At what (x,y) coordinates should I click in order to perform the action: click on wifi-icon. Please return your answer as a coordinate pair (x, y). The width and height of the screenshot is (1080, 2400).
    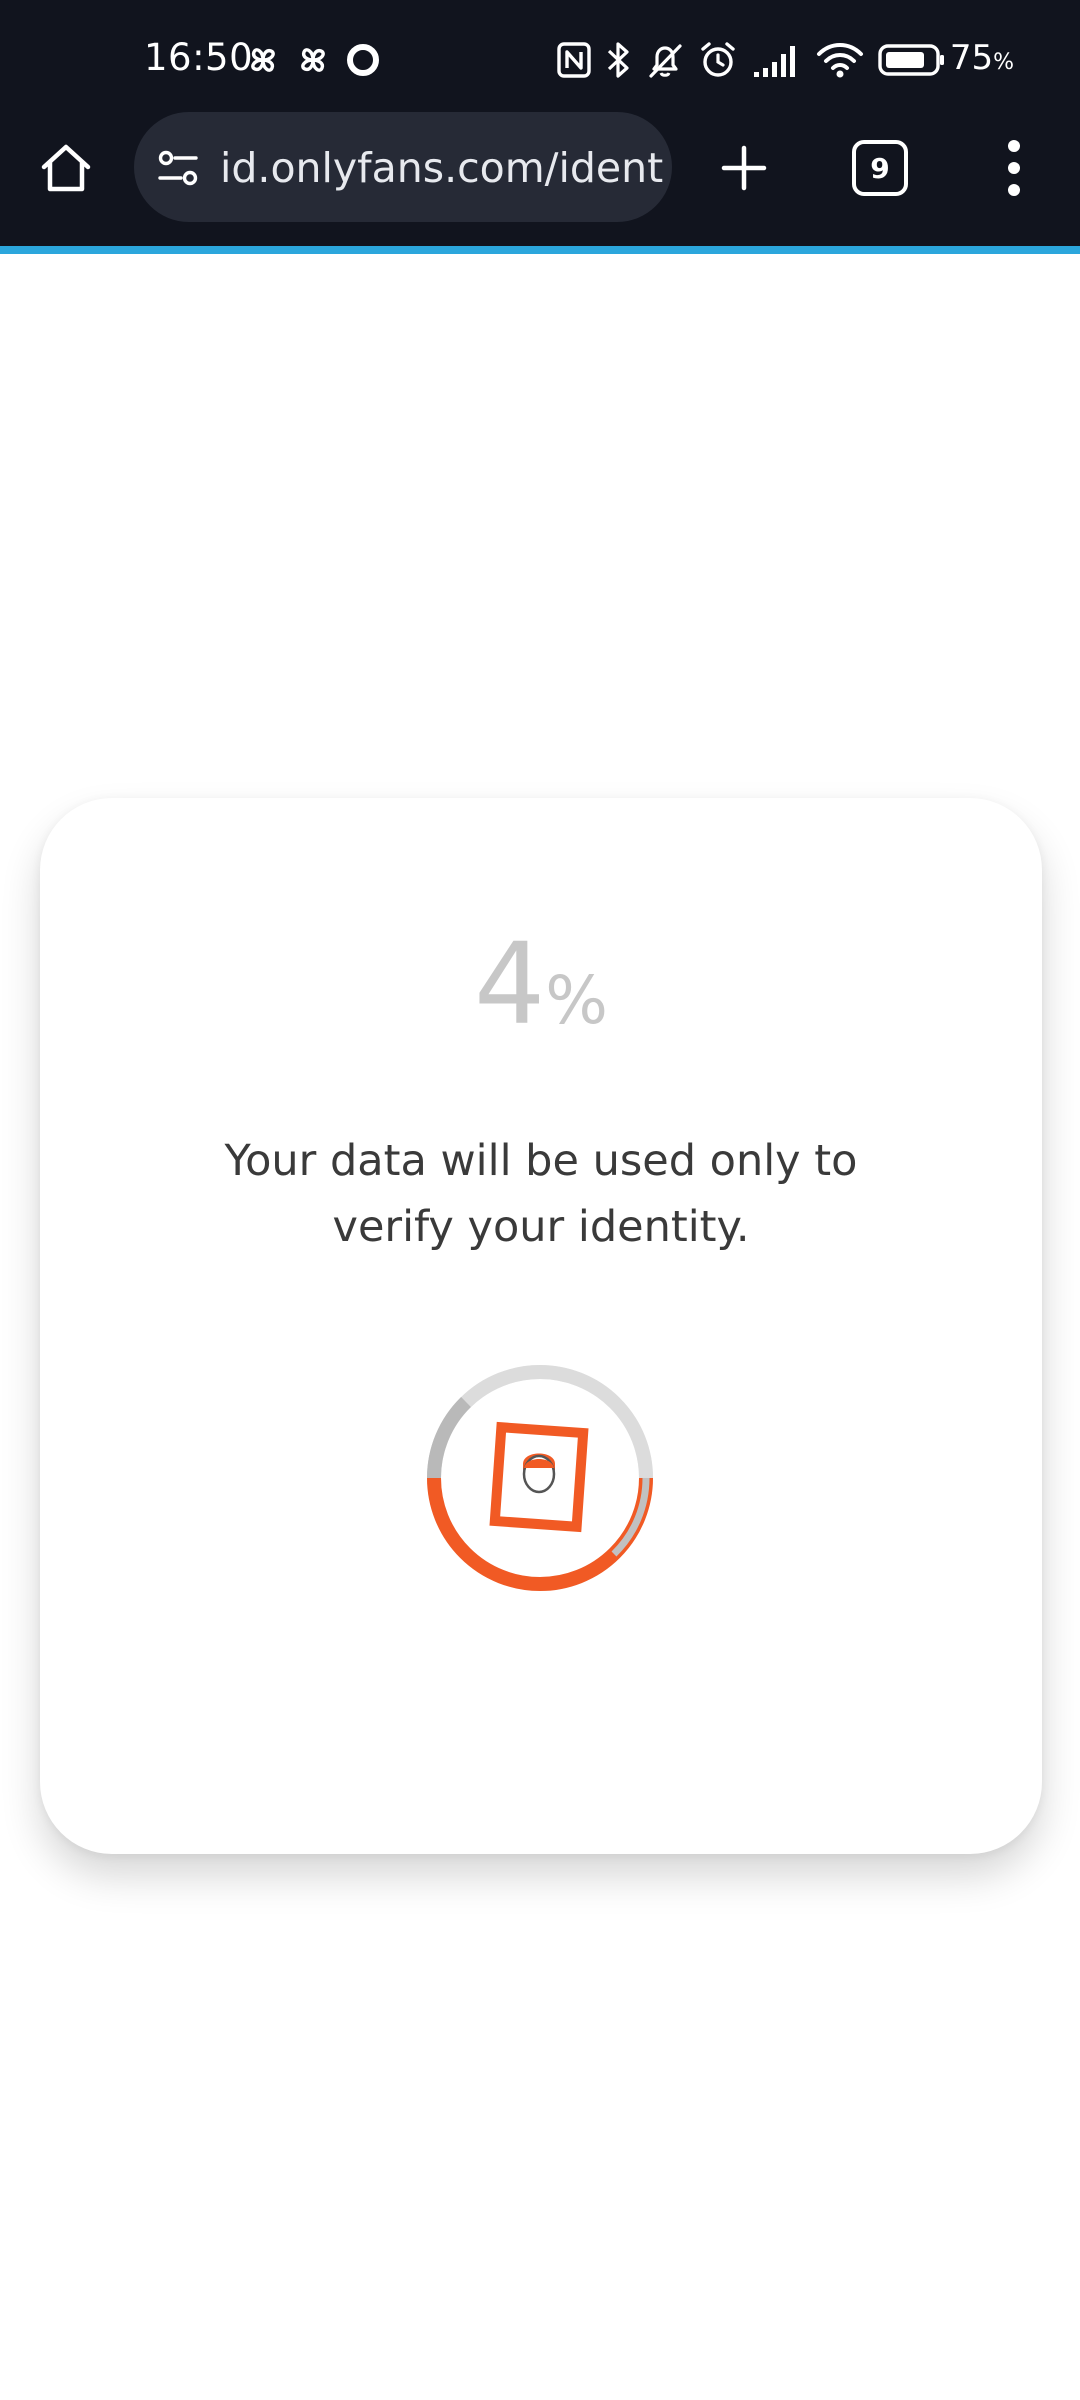
    Looking at the image, I should click on (840, 60).